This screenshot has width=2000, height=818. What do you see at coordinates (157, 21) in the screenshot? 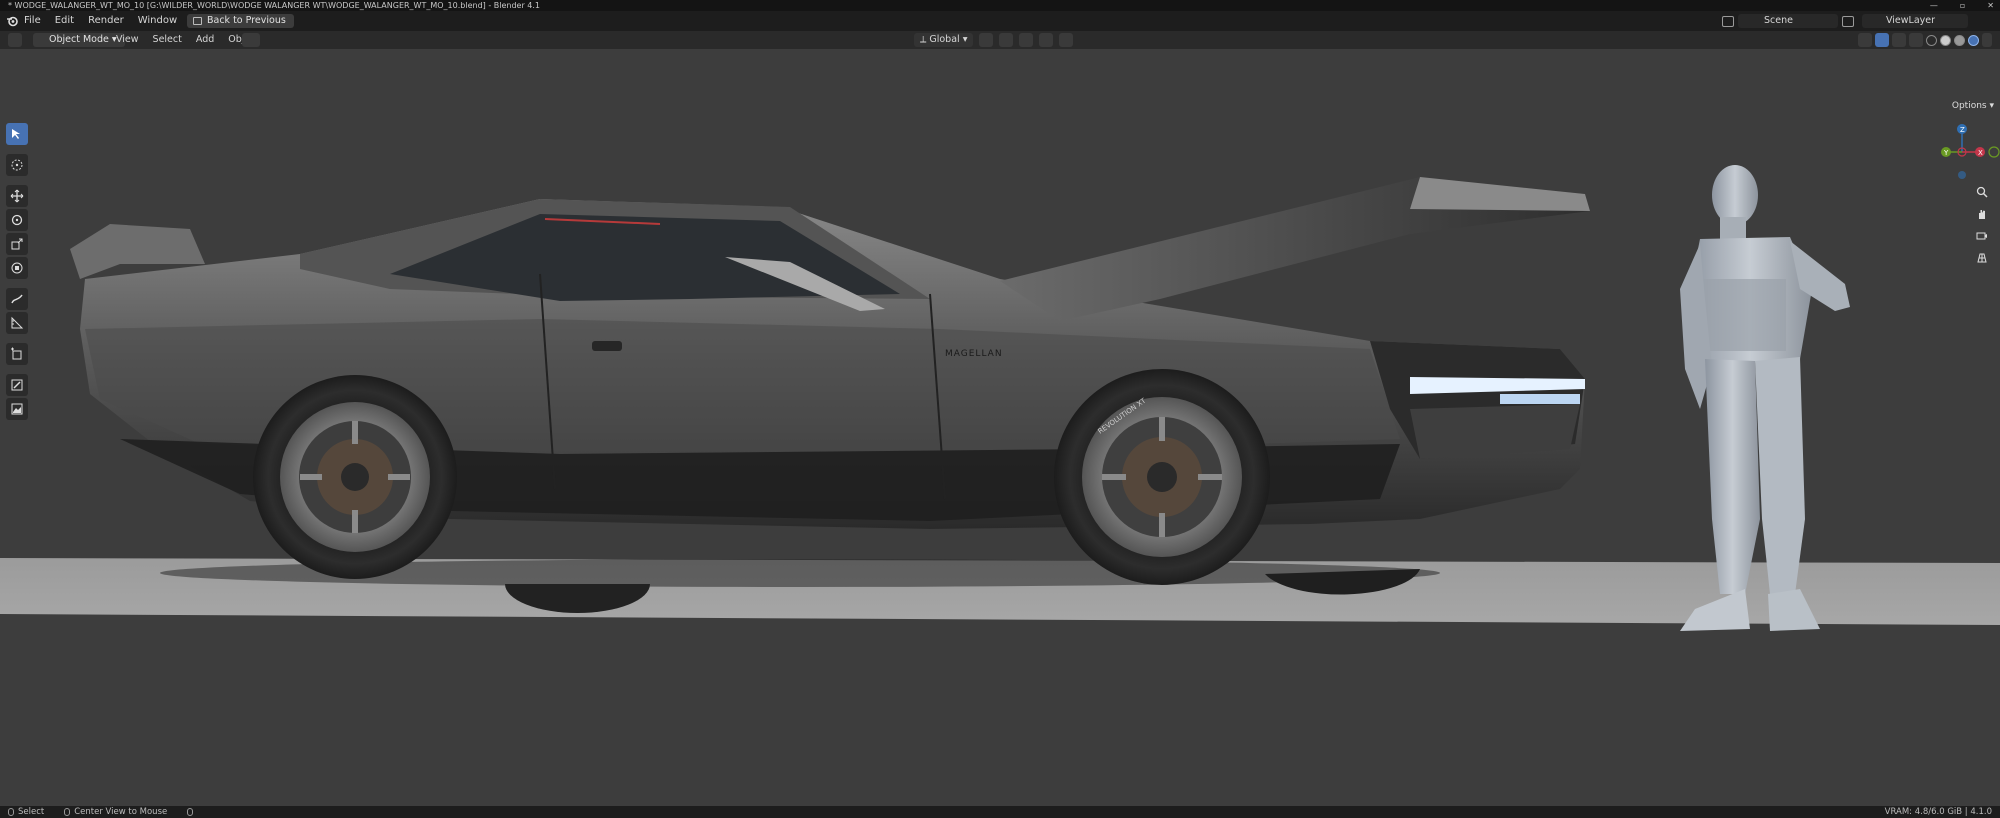
I see `menu-window: Window` at bounding box center [157, 21].